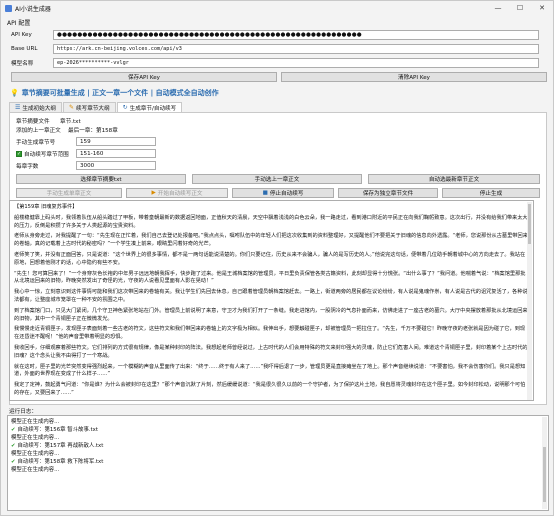  I want to click on summary-file-label: 章节摘要文件, so click(33, 122).